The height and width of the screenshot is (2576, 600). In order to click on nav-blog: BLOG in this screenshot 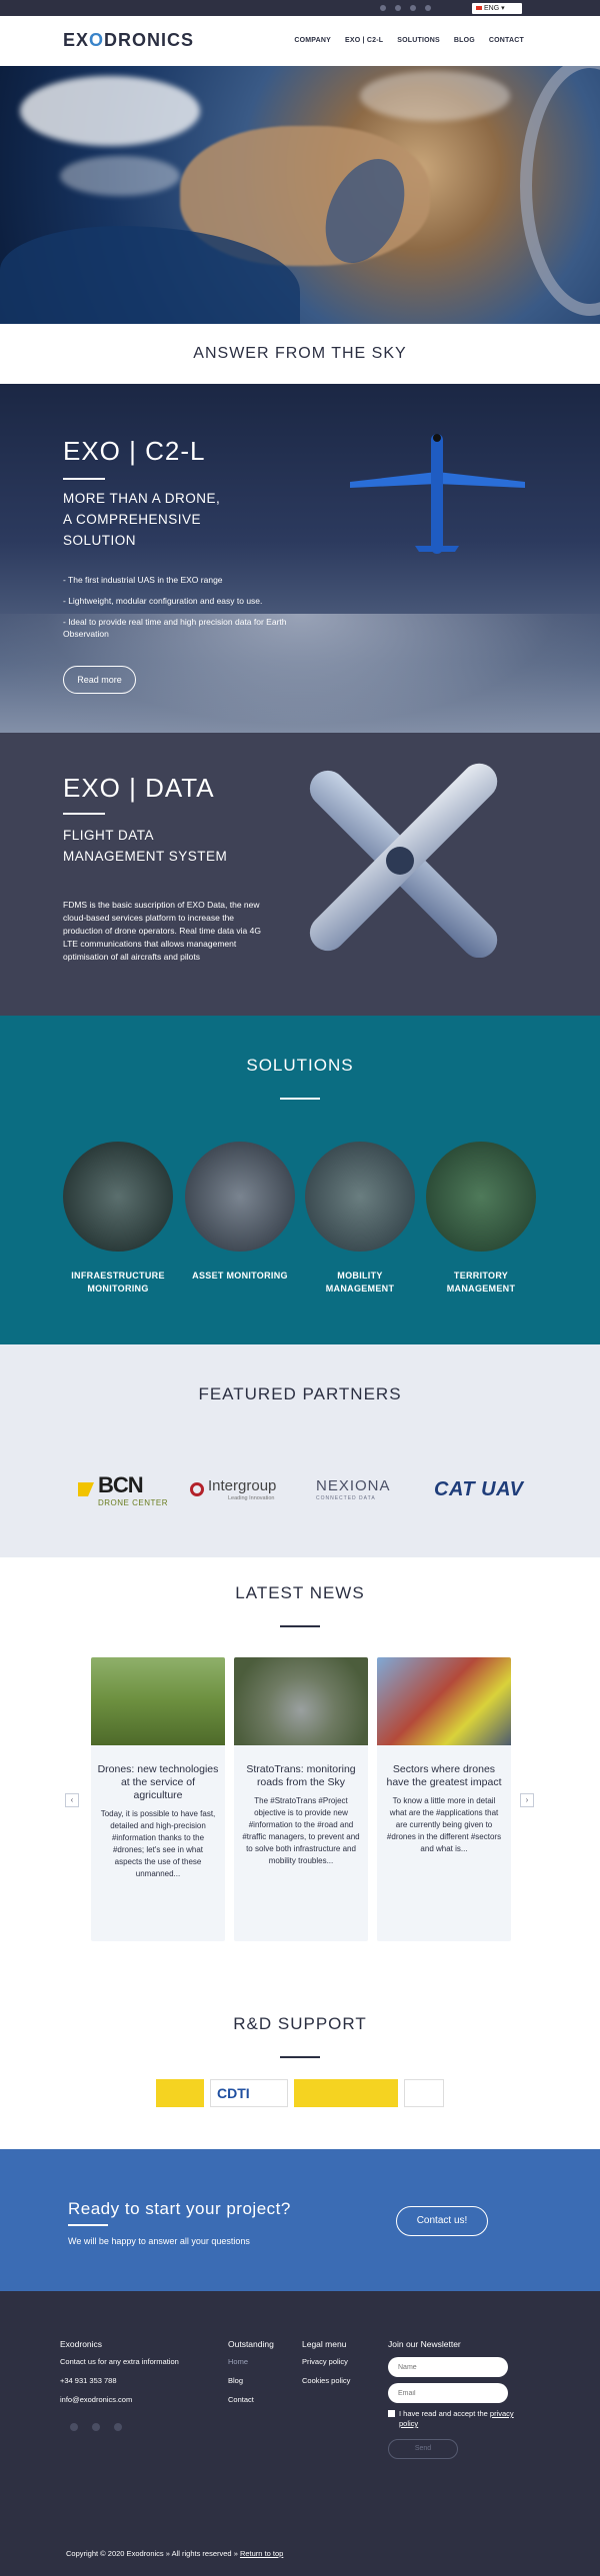, I will do `click(464, 40)`.